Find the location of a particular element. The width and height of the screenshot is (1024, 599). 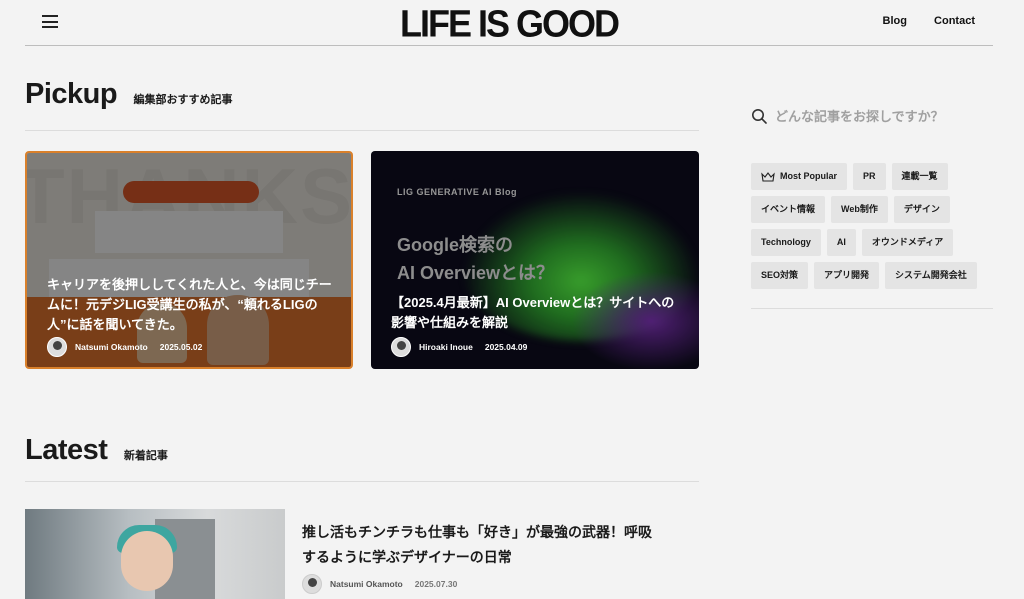

site-logo: LIFE IS GOOD is located at coordinates (509, 24).